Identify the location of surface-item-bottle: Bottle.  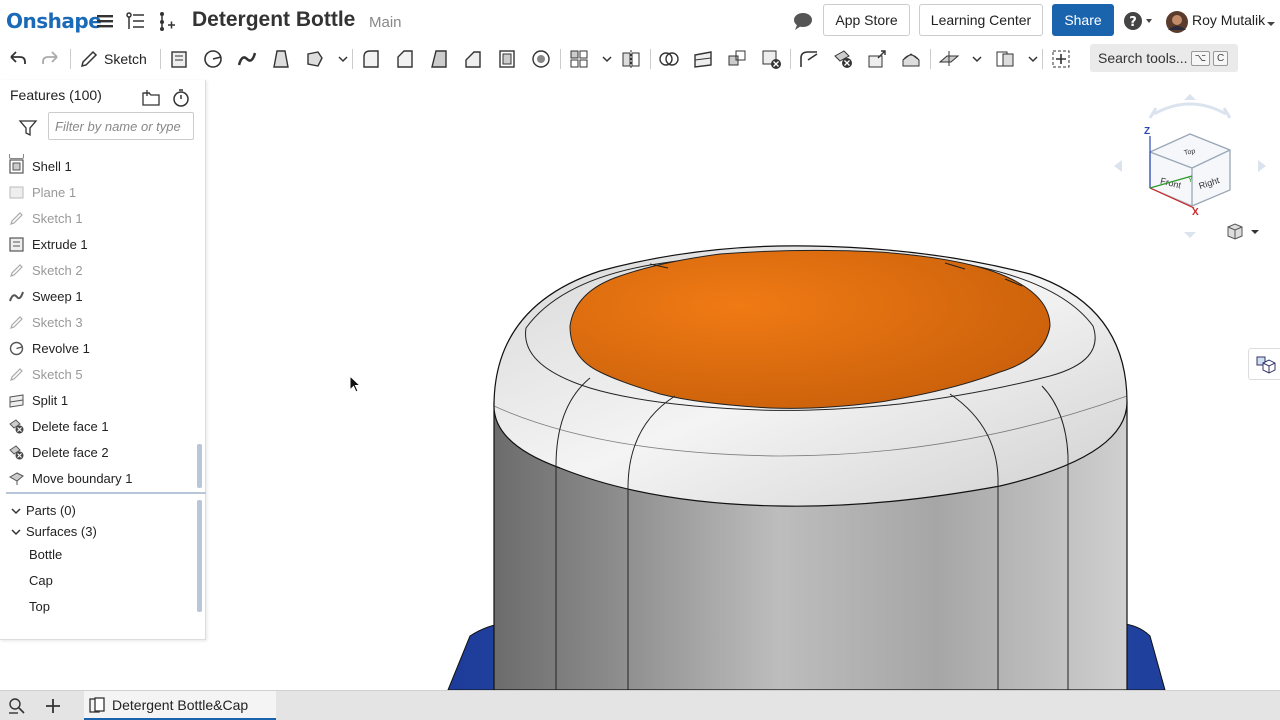
(45, 554).